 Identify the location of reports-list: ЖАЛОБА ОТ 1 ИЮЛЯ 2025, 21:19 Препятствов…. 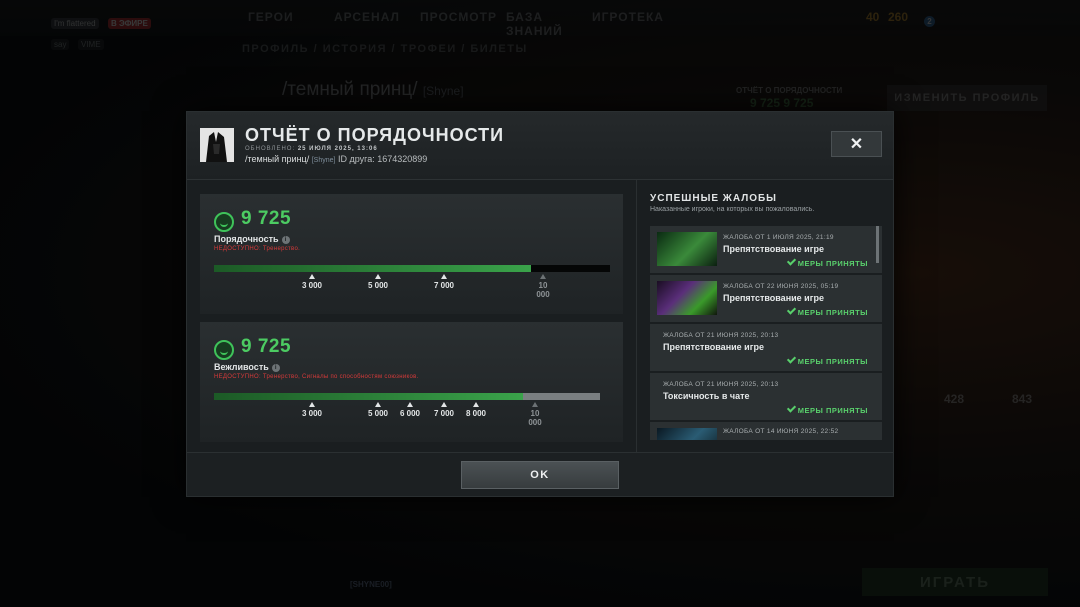
(766, 333).